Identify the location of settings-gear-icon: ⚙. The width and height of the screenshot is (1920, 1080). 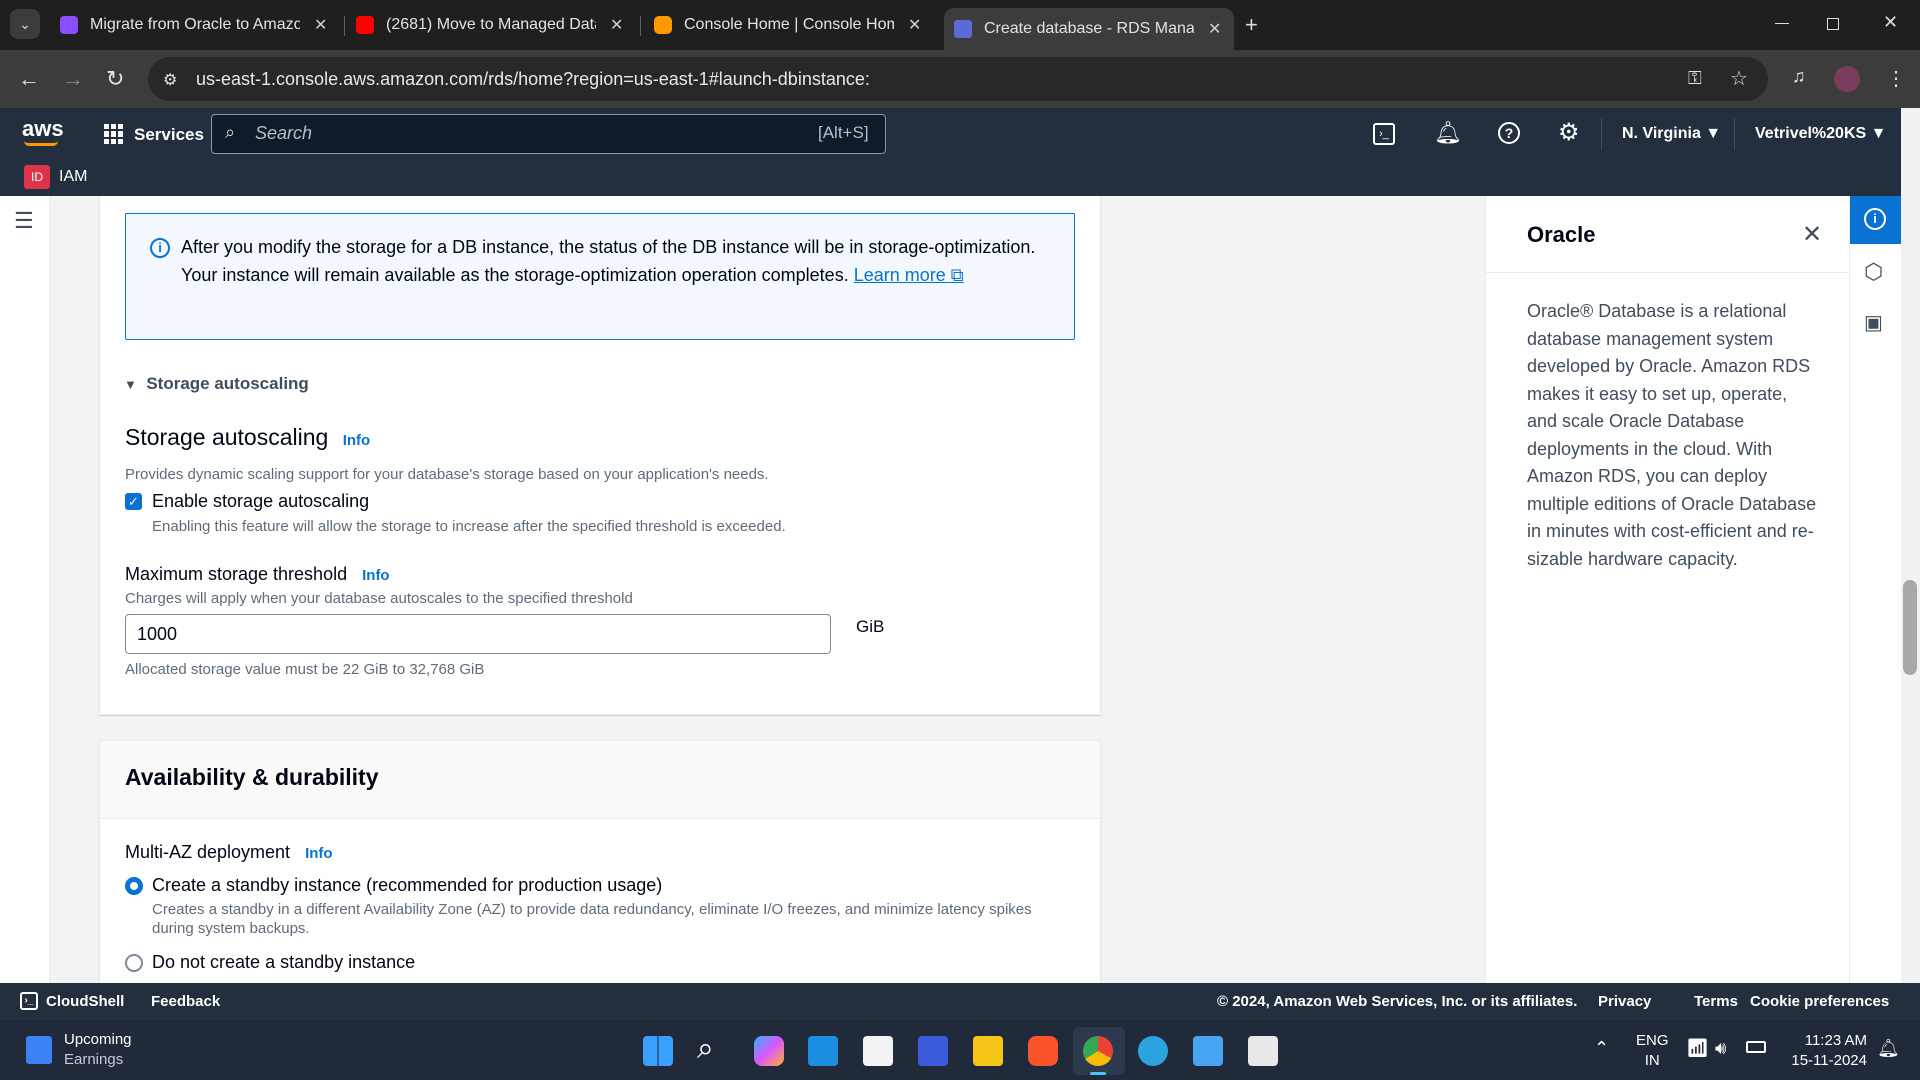
(1569, 132).